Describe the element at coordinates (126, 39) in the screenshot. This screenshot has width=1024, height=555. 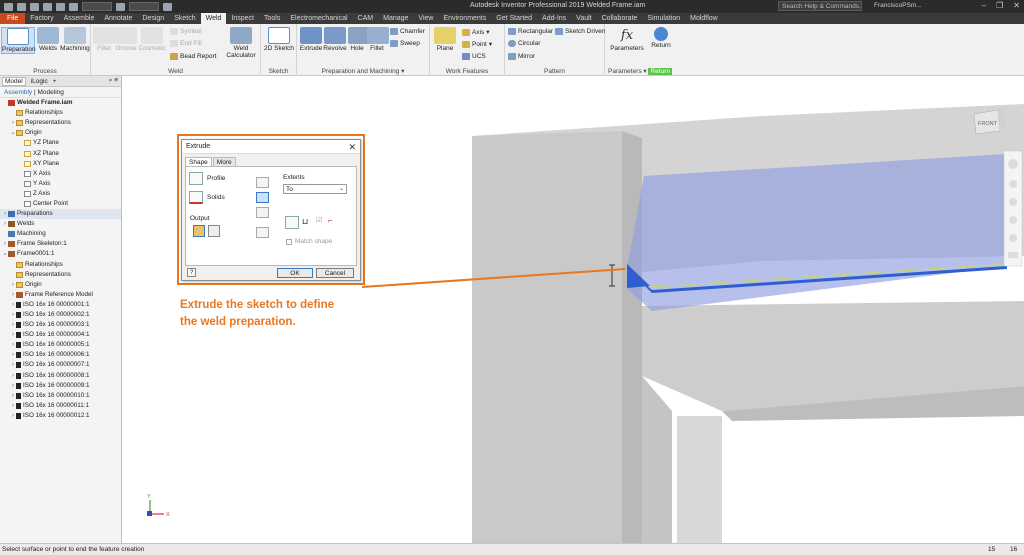
I see `groove-weld-button: Groove` at that location.